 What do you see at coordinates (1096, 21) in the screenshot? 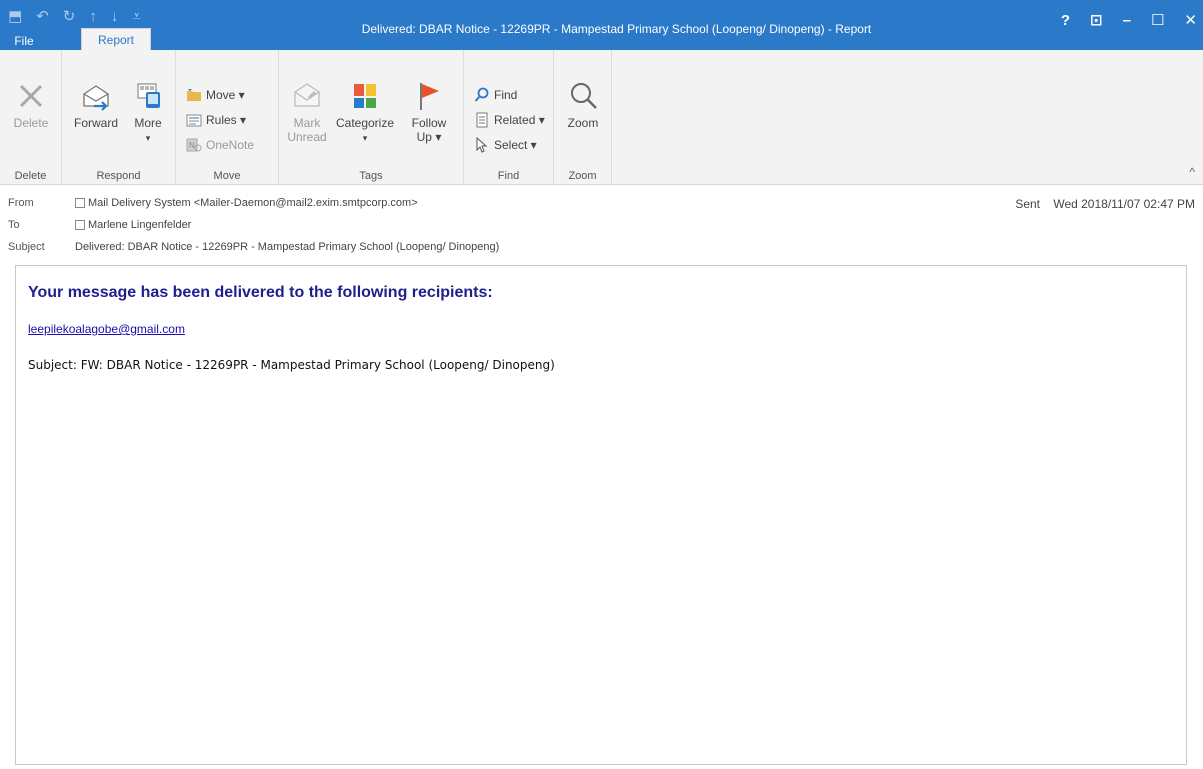
I see `ribbon-display-button: ⊡` at bounding box center [1096, 21].